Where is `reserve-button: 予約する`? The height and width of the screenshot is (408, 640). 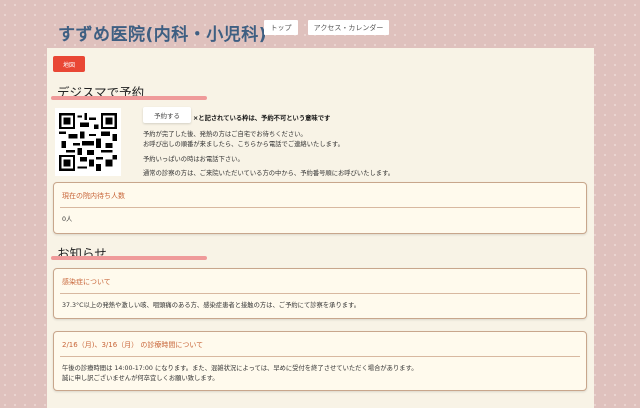
reserve-button: 予約する is located at coordinates (167, 115).